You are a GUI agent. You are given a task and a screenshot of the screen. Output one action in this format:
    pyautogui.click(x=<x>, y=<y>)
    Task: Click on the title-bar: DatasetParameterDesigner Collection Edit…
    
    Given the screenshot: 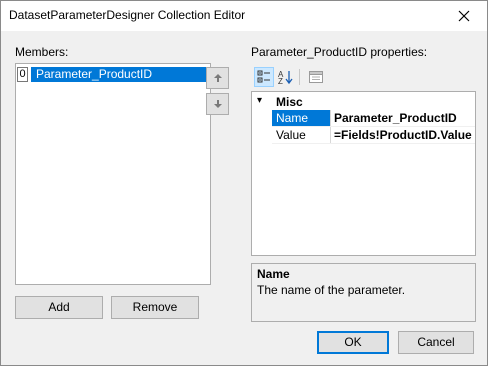 What is the action you would take?
    pyautogui.click(x=244, y=16)
    